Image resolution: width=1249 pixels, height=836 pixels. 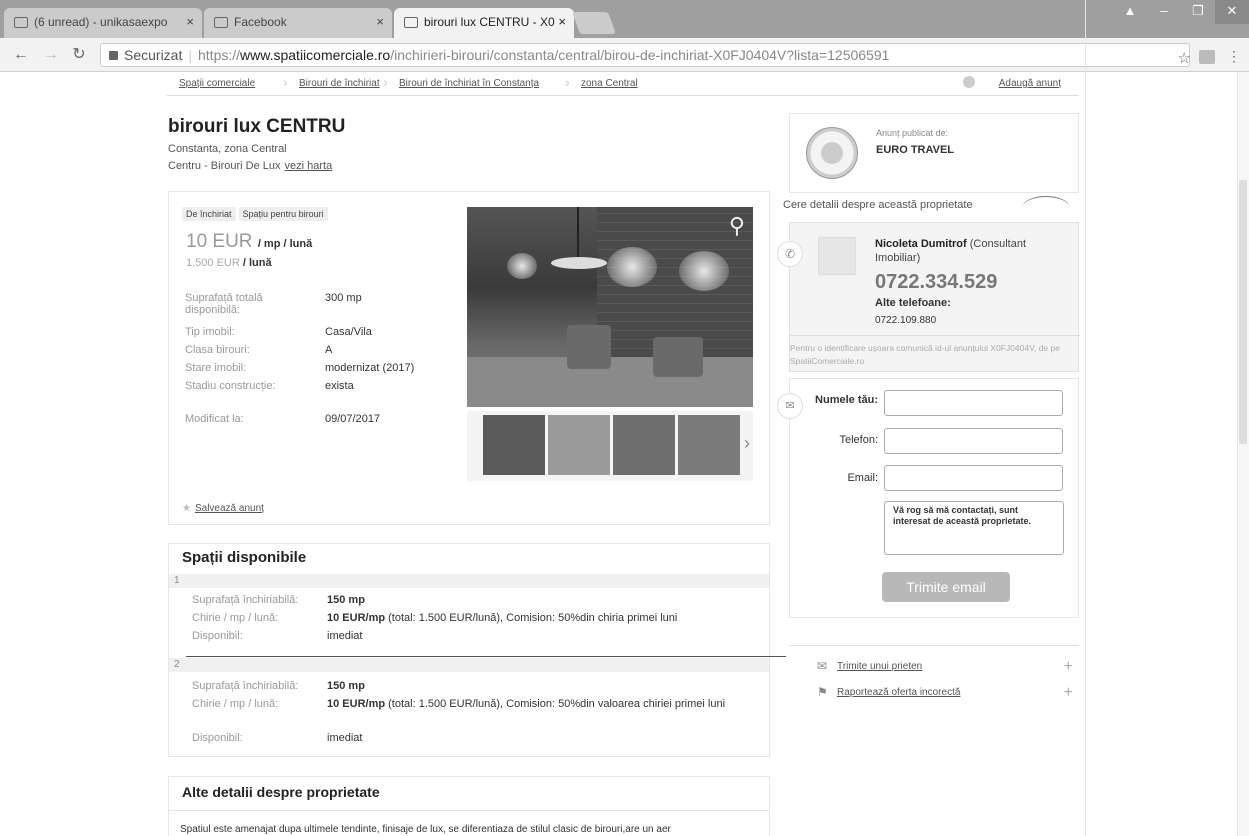 I want to click on url-scheme: https://, so click(x=219, y=55).